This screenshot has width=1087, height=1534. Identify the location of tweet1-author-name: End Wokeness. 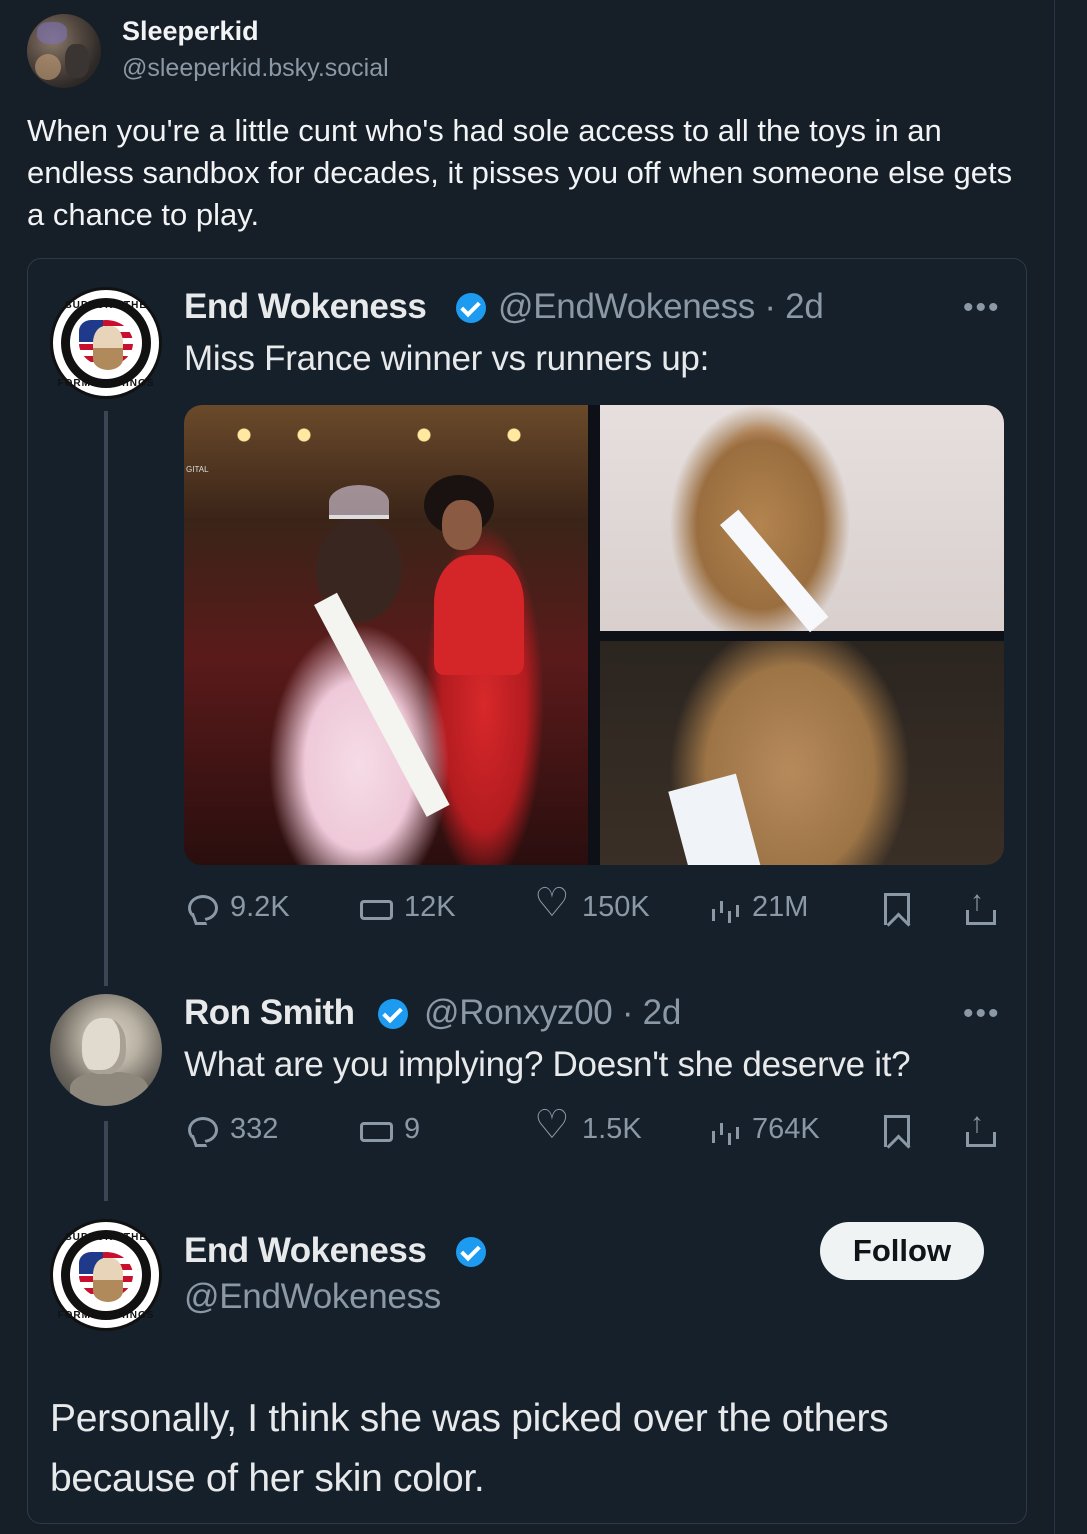
(305, 306).